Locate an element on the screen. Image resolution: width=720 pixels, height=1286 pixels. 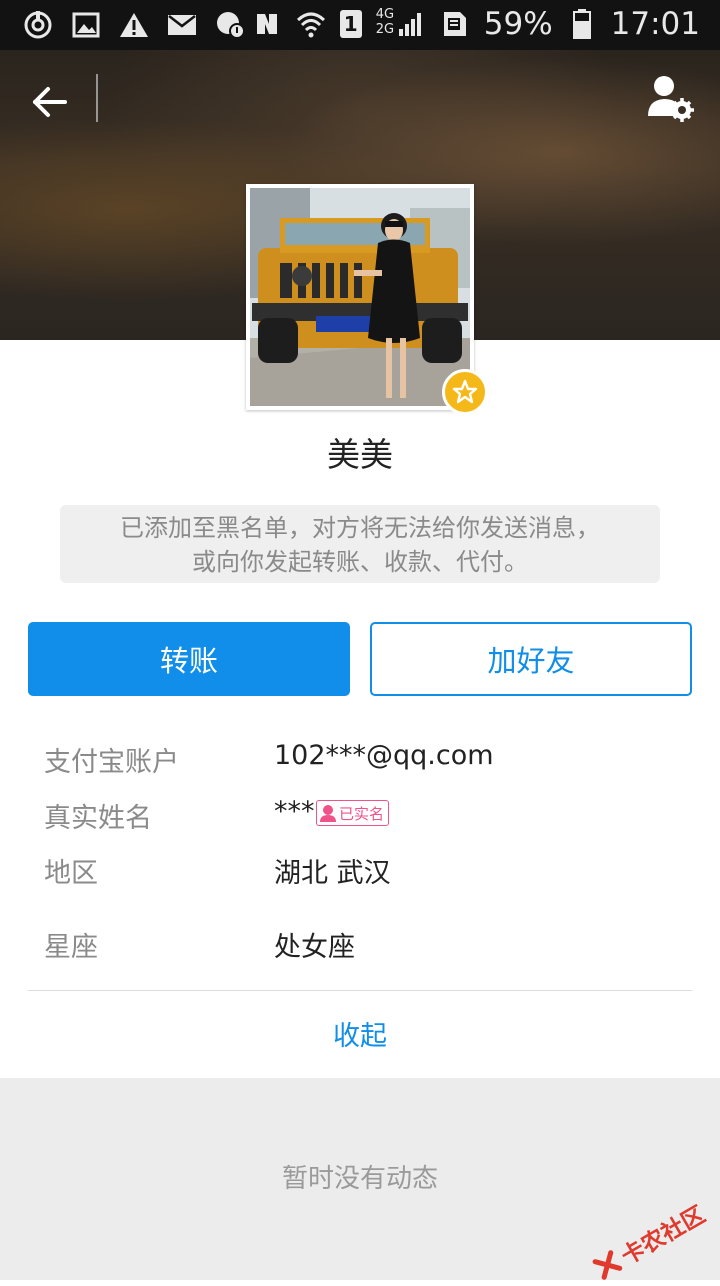
back-button is located at coordinates (50, 102).